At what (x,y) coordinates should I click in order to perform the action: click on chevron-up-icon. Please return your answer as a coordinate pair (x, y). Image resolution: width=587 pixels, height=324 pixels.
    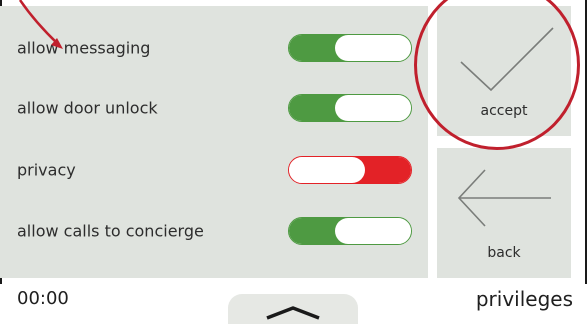
    Looking at the image, I should click on (293, 313).